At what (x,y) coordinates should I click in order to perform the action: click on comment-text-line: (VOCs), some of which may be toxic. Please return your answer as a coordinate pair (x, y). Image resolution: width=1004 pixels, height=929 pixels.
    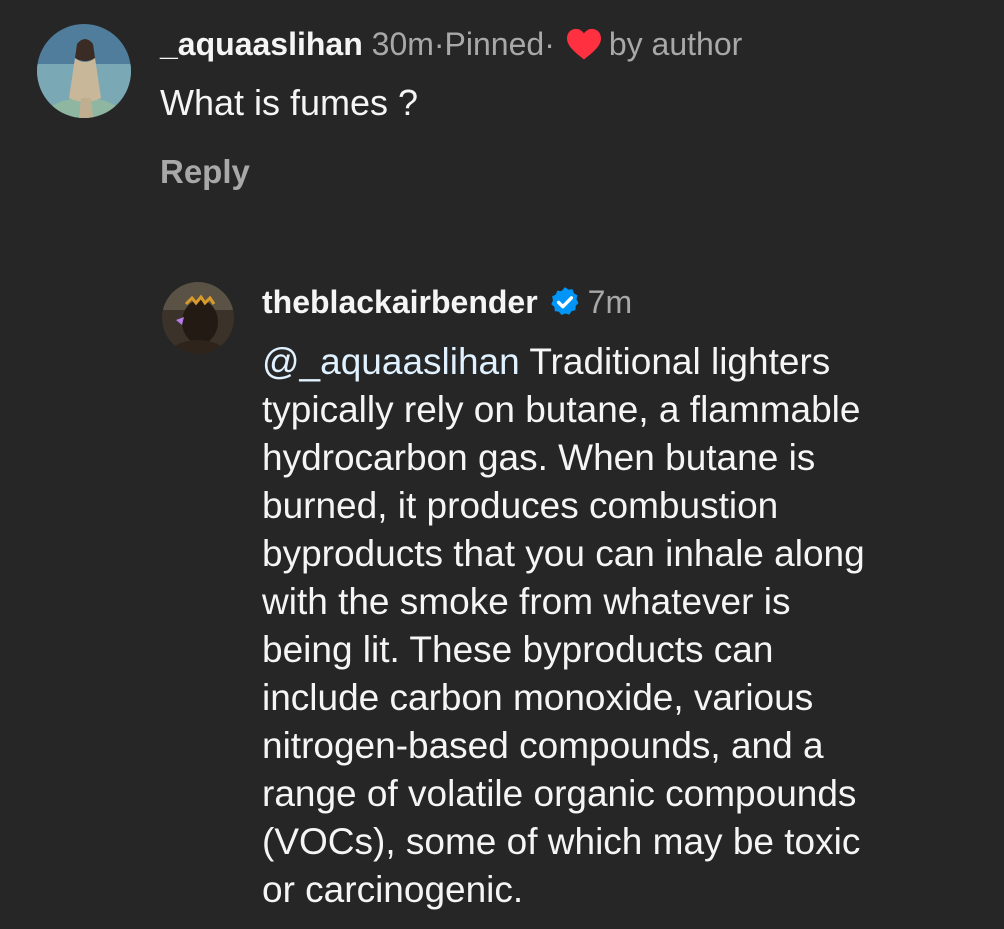
    Looking at the image, I should click on (561, 841).